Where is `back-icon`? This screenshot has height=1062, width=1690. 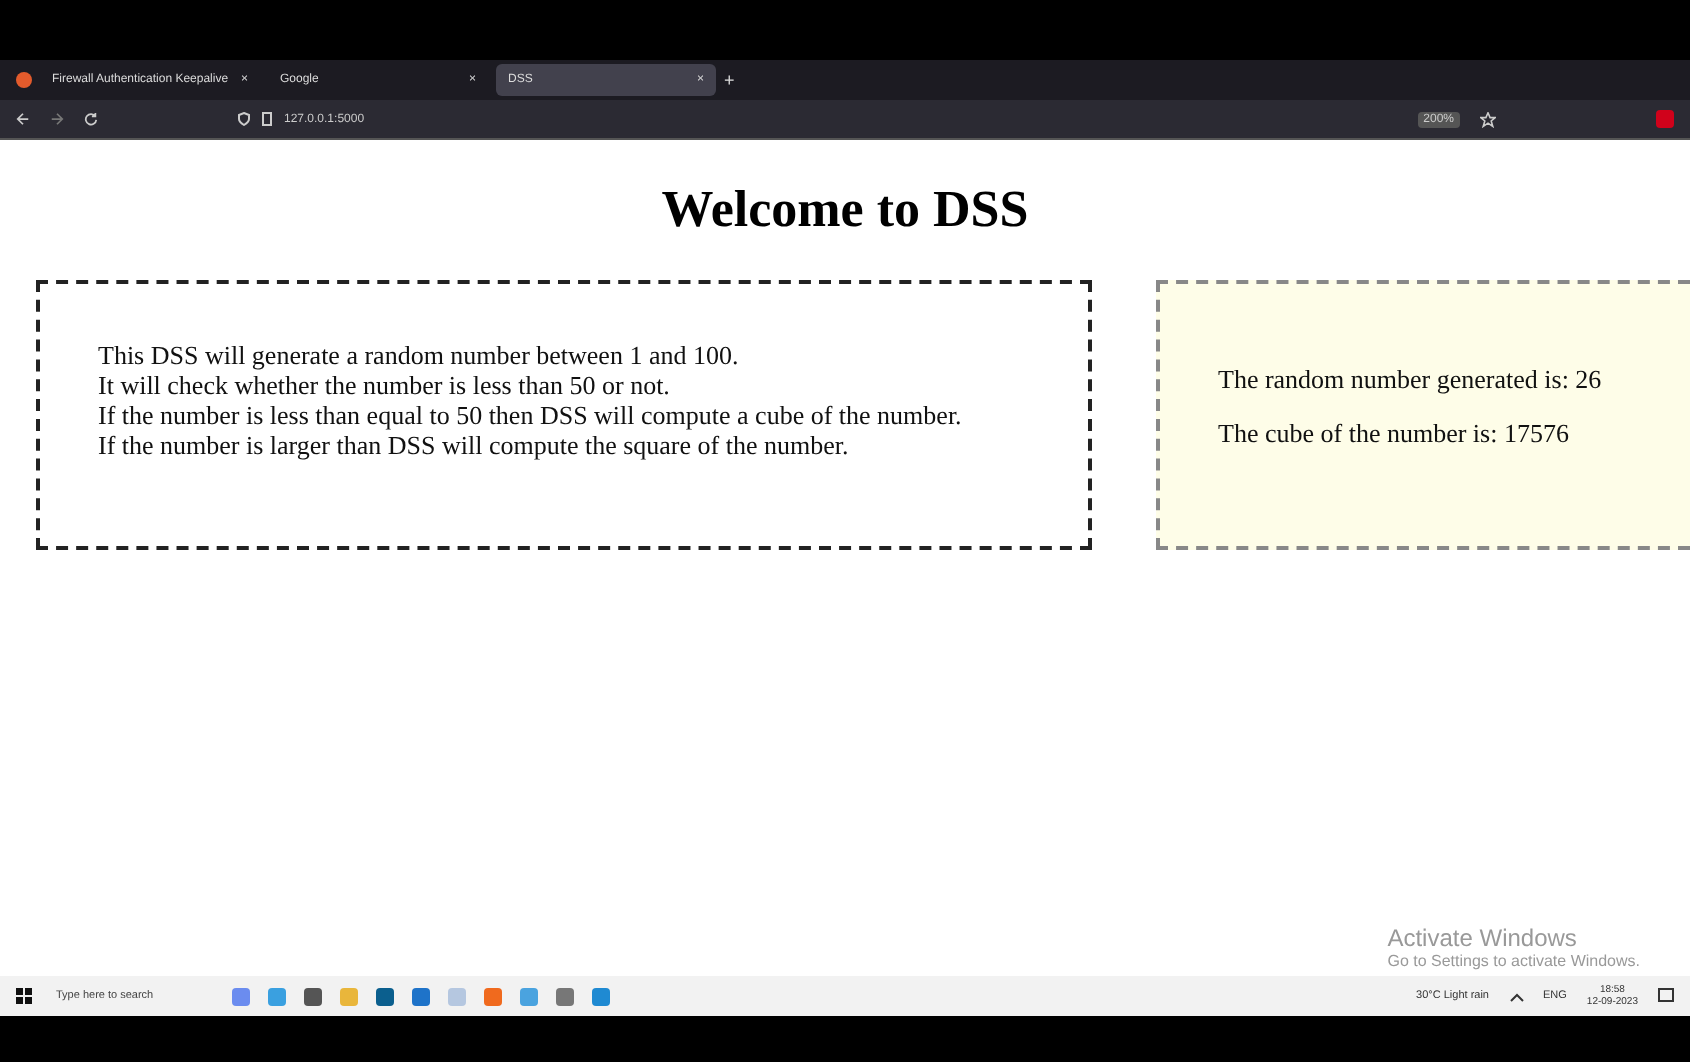
back-icon is located at coordinates (23, 119).